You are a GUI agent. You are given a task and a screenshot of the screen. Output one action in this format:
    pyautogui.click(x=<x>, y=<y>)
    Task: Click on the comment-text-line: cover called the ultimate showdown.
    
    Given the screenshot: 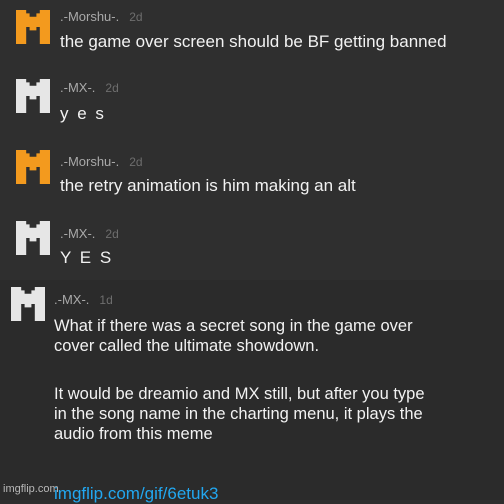 What is the action you would take?
    pyautogui.click(x=187, y=346)
    